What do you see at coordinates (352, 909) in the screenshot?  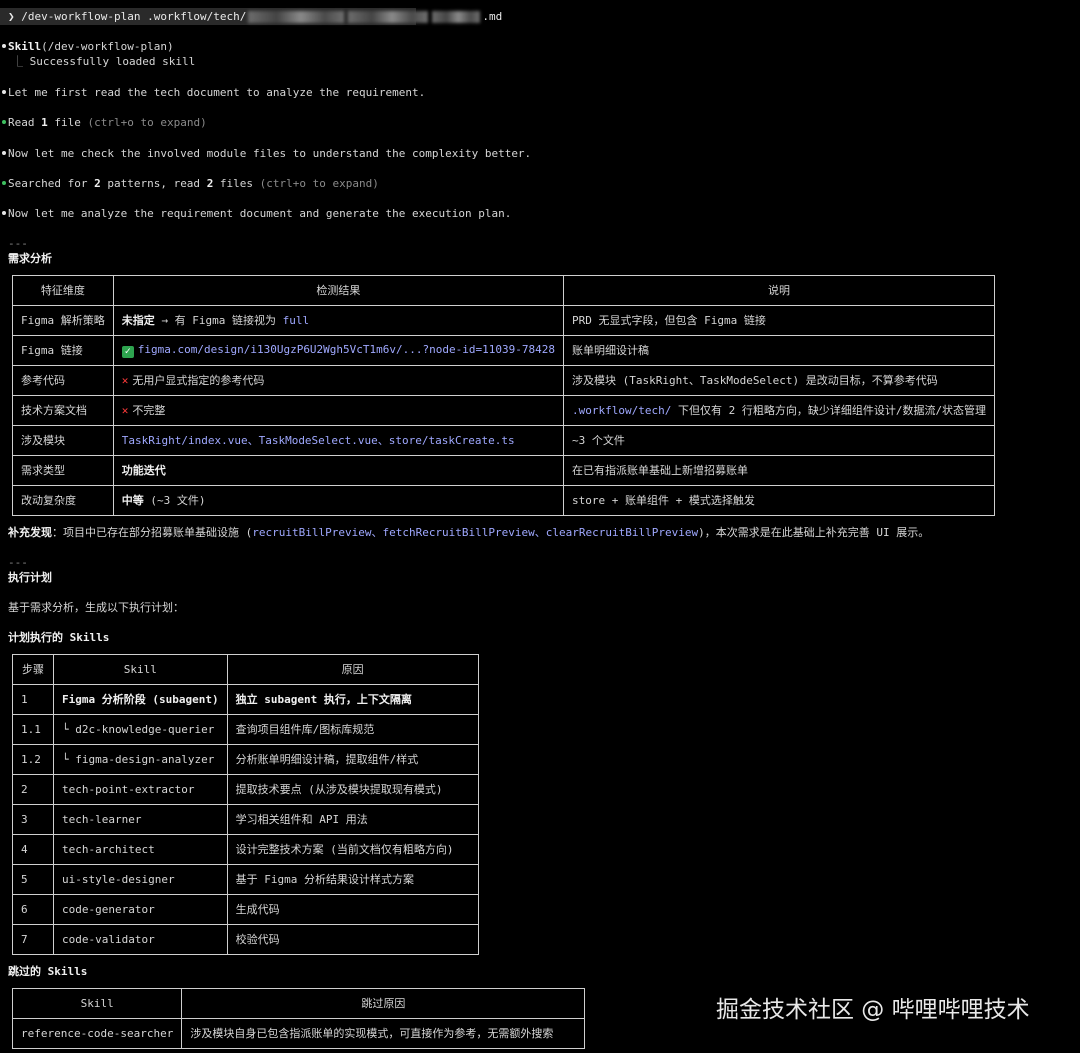 I see `reason-cell: 生成代码` at bounding box center [352, 909].